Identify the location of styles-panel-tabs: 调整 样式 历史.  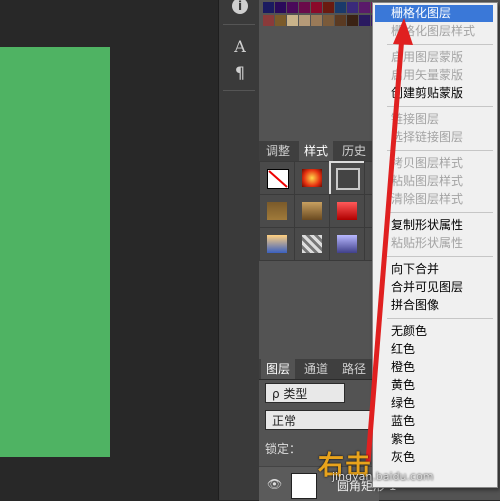
(324, 151).